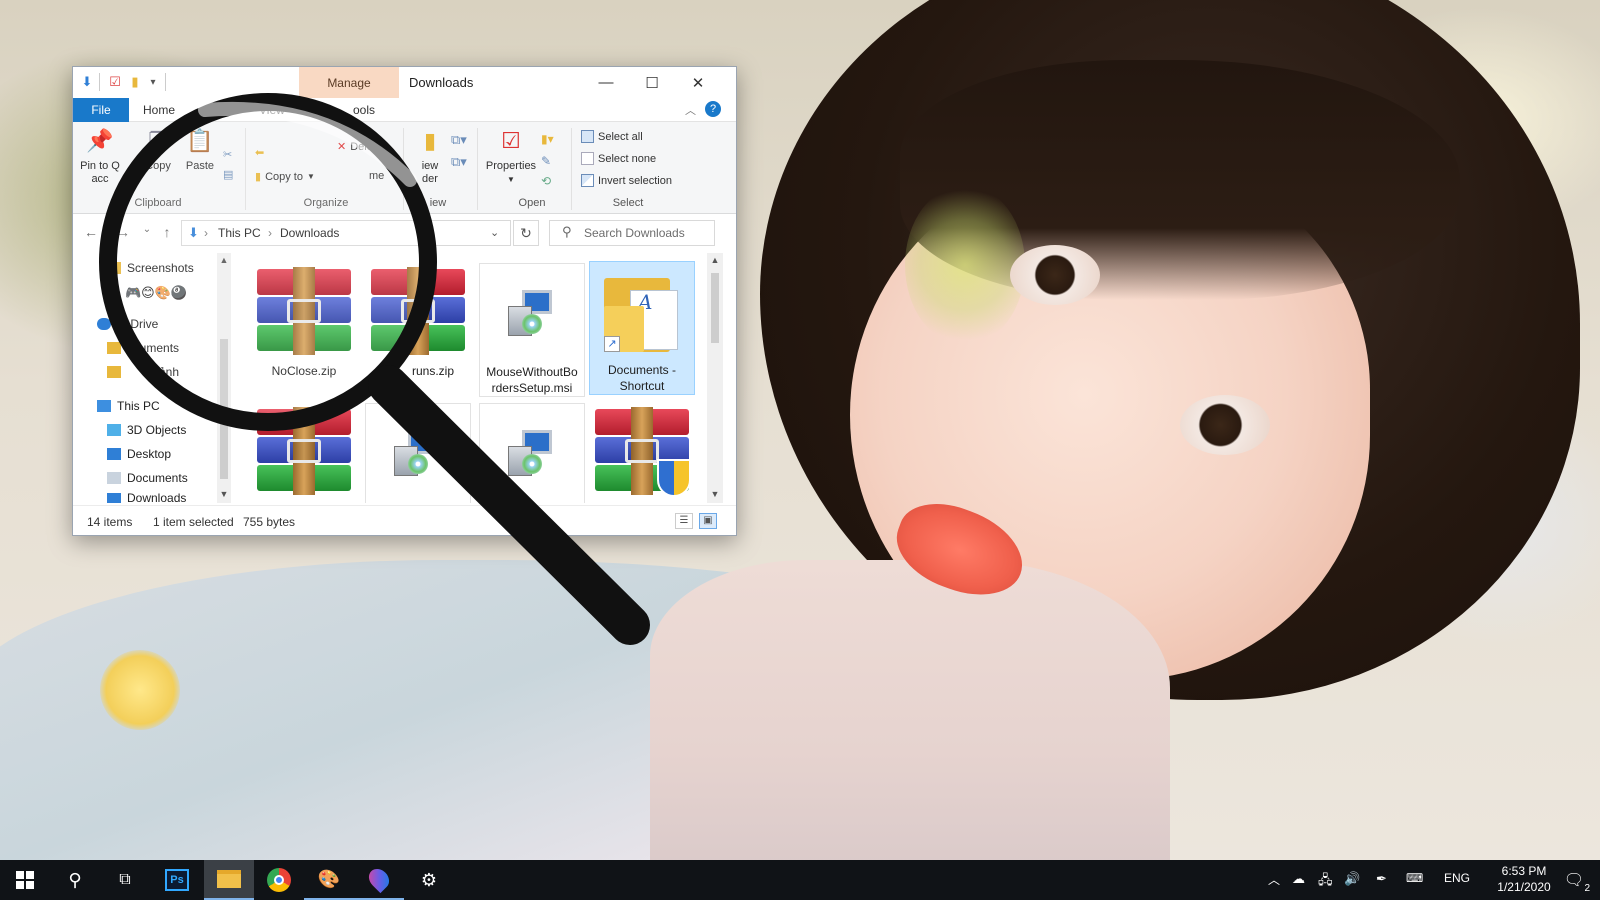  Describe the element at coordinates (346, 233) in the screenshot. I see `address-bar: ⬇ › This PC › Downloads ⌄` at that location.